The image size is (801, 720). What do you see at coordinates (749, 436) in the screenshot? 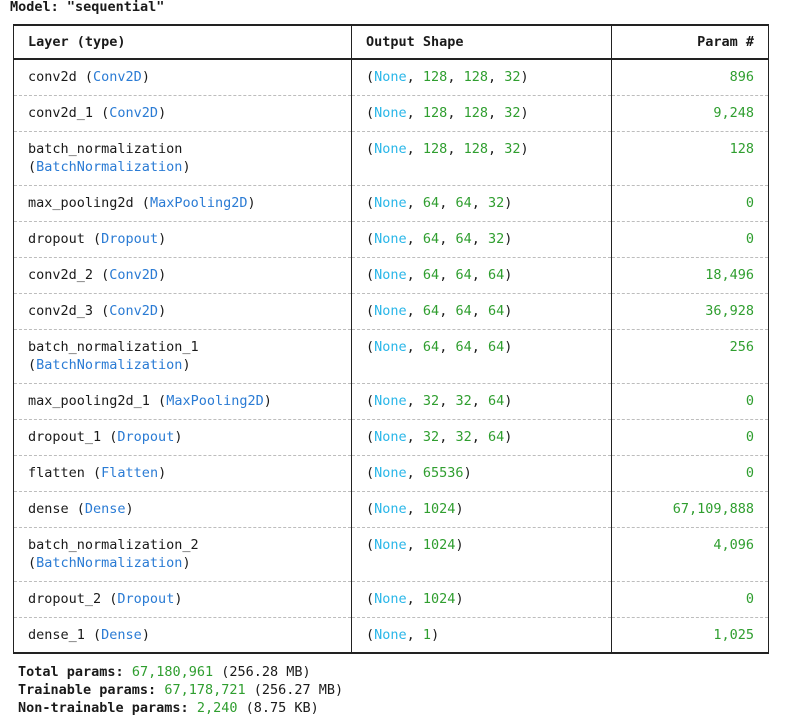
I see `param-count: 0` at bounding box center [749, 436].